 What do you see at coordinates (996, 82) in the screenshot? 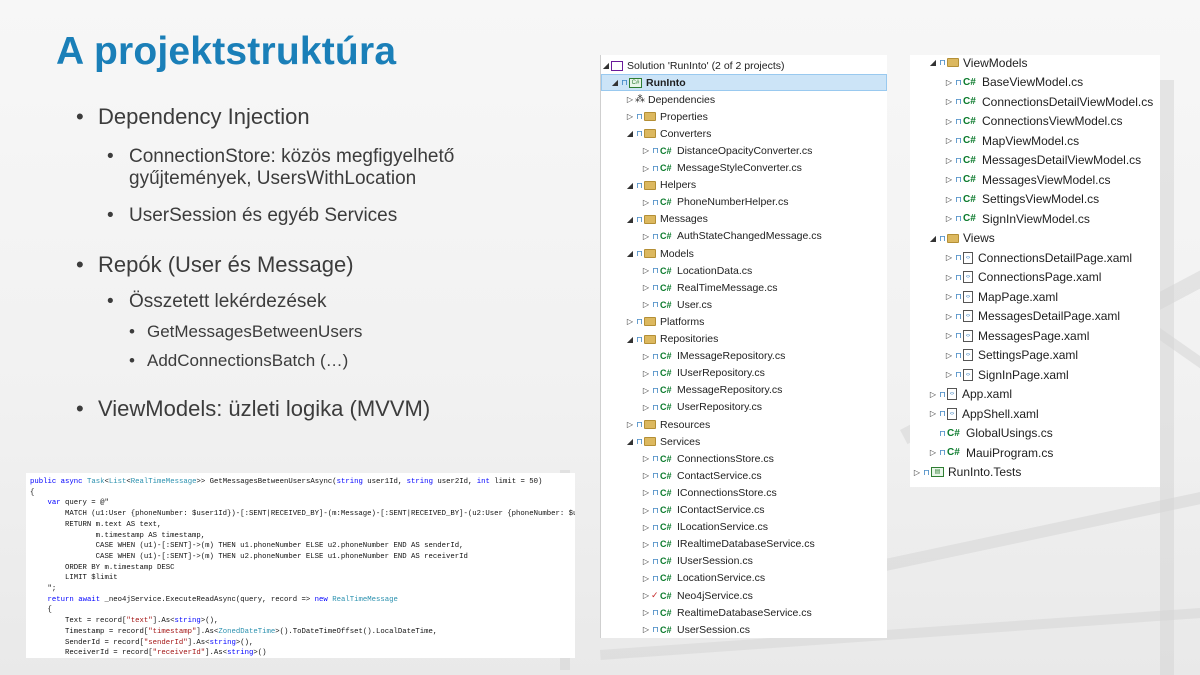
I see `file-item: ▷ ⊓ C# BaseViewModel.cs` at bounding box center [996, 82].